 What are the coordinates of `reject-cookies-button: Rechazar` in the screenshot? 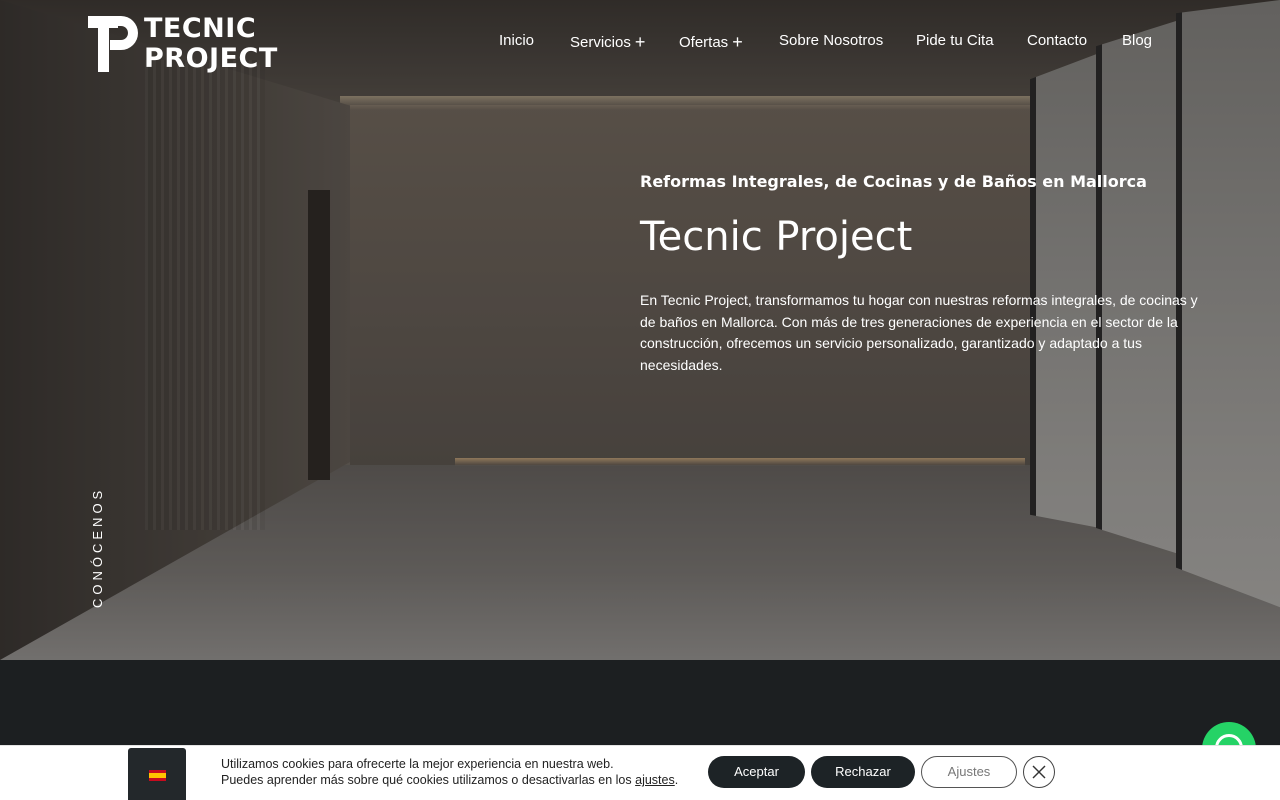 It's located at (863, 772).